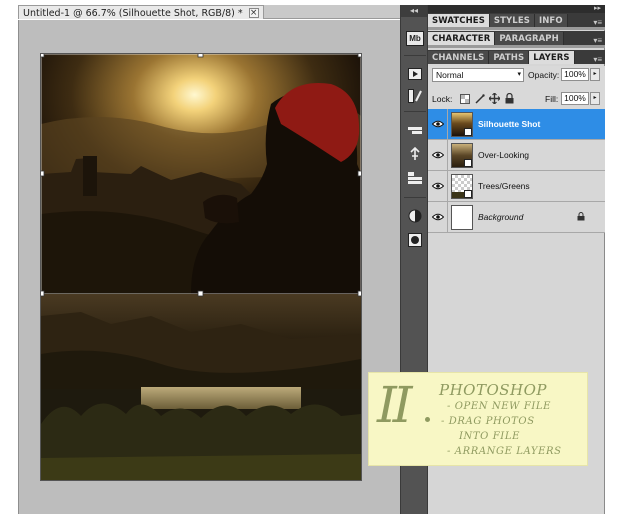  What do you see at coordinates (504, 186) in the screenshot?
I see `layer-name: Trees/Greens` at bounding box center [504, 186].